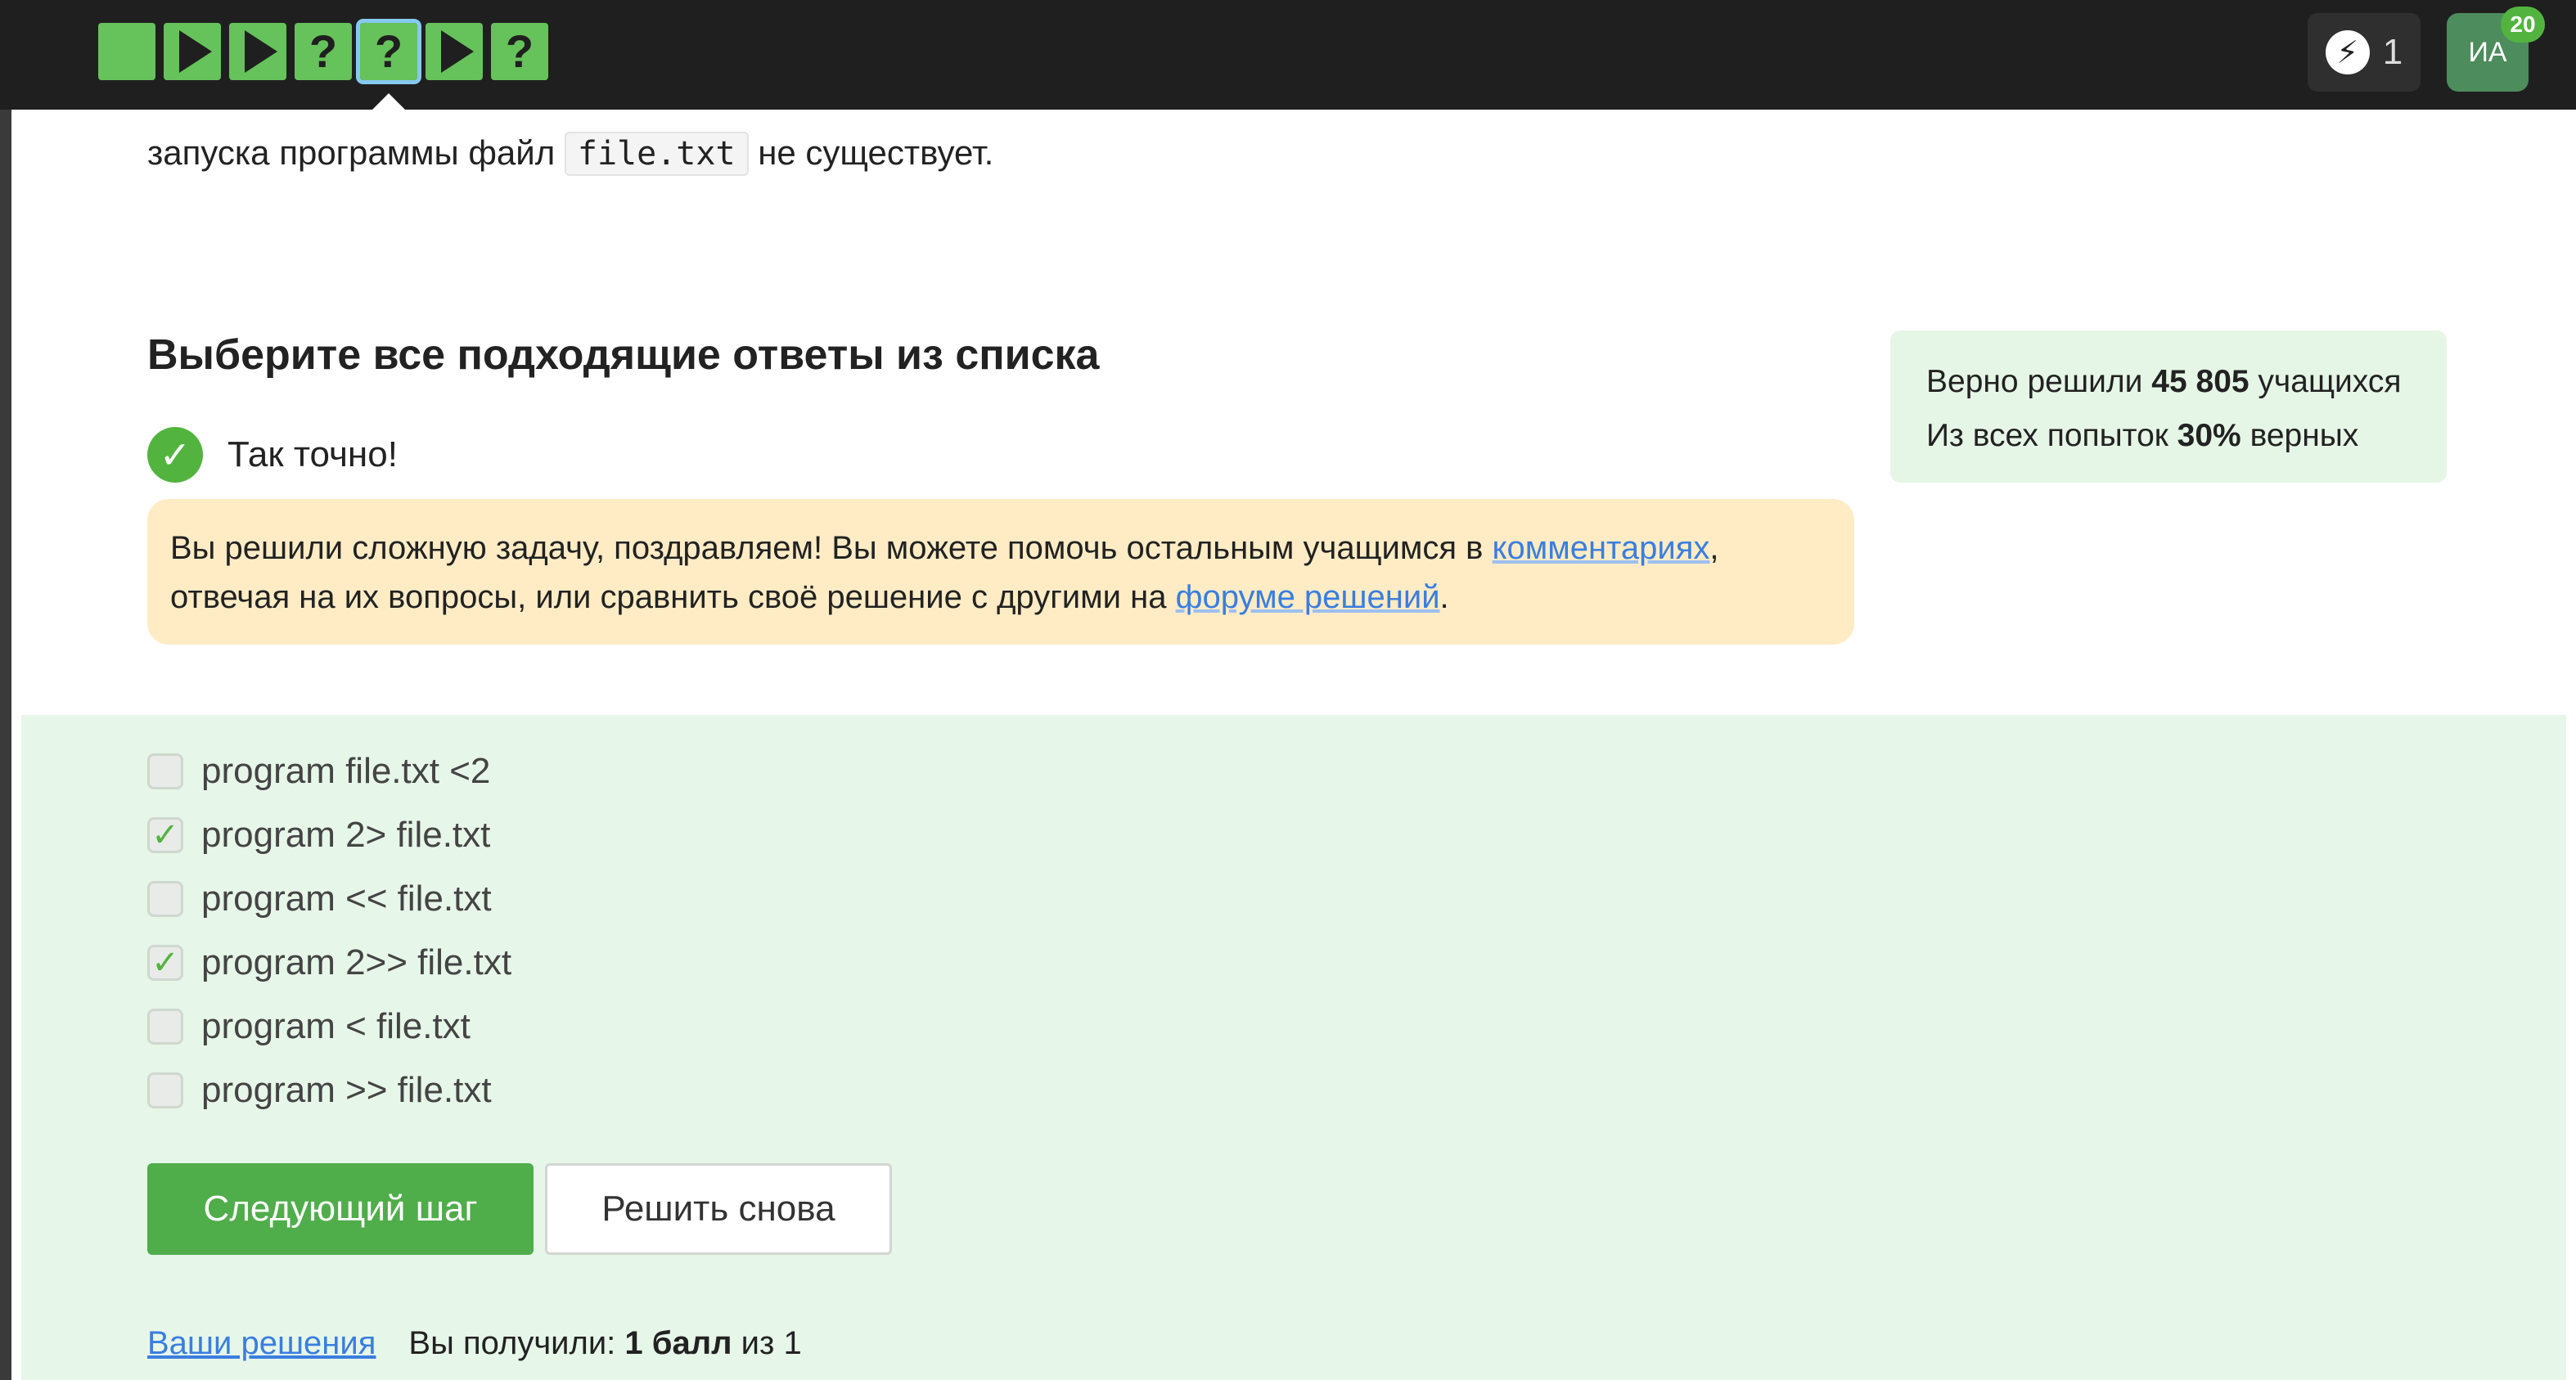  What do you see at coordinates (2200, 381) in the screenshot?
I see `stats-solved-count: 45 805` at bounding box center [2200, 381].